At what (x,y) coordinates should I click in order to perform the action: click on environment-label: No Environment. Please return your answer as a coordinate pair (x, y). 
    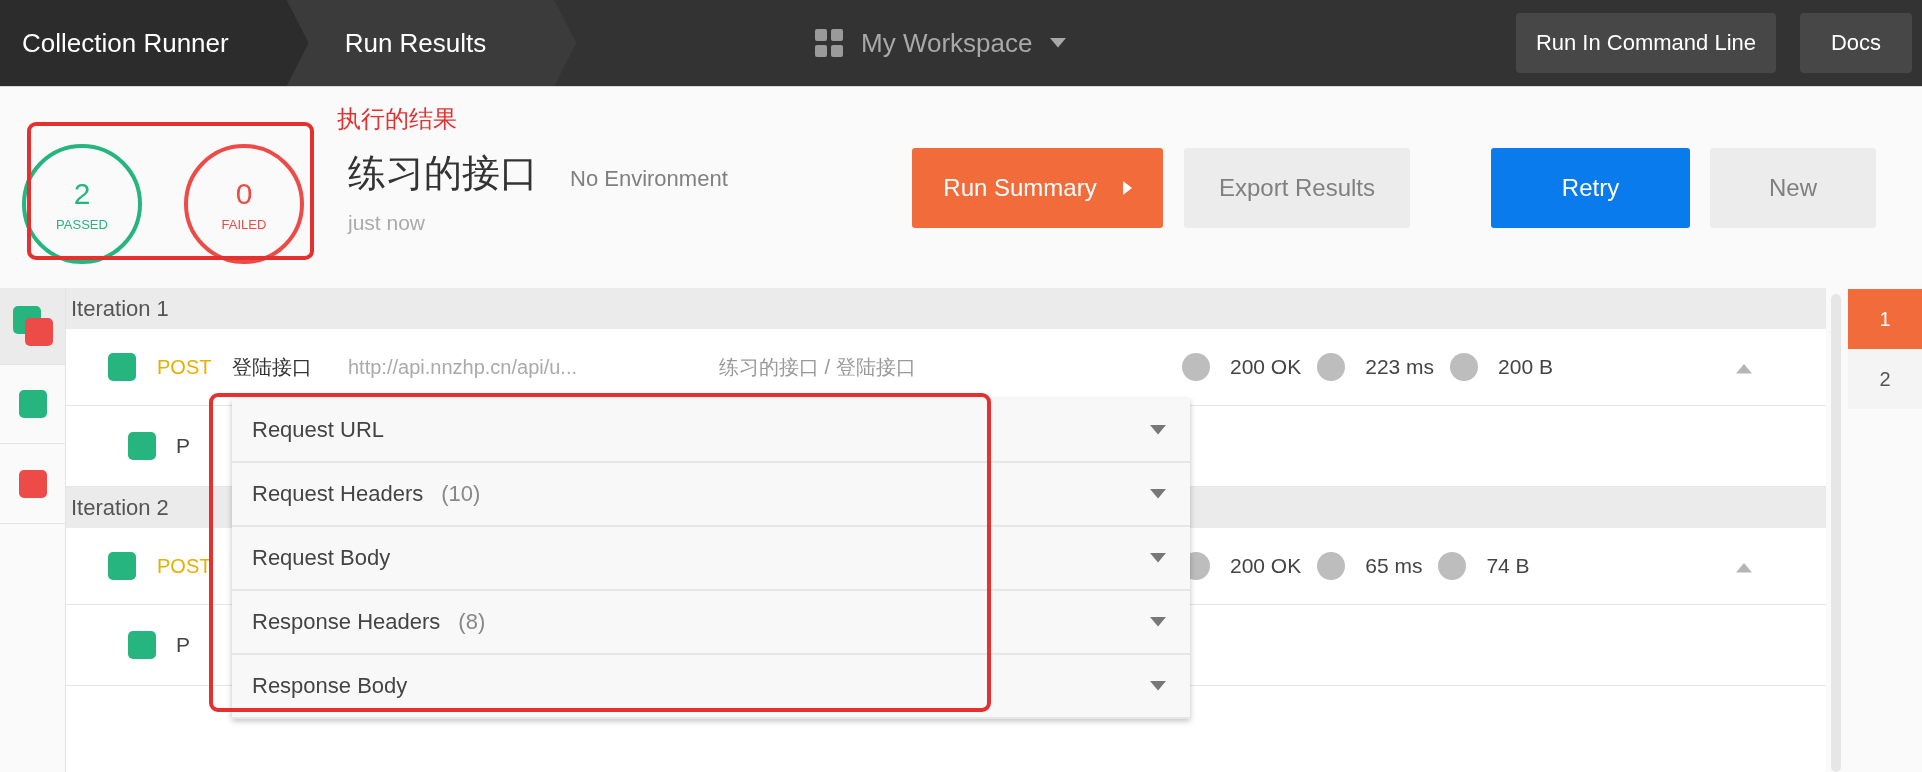
    Looking at the image, I should click on (649, 179).